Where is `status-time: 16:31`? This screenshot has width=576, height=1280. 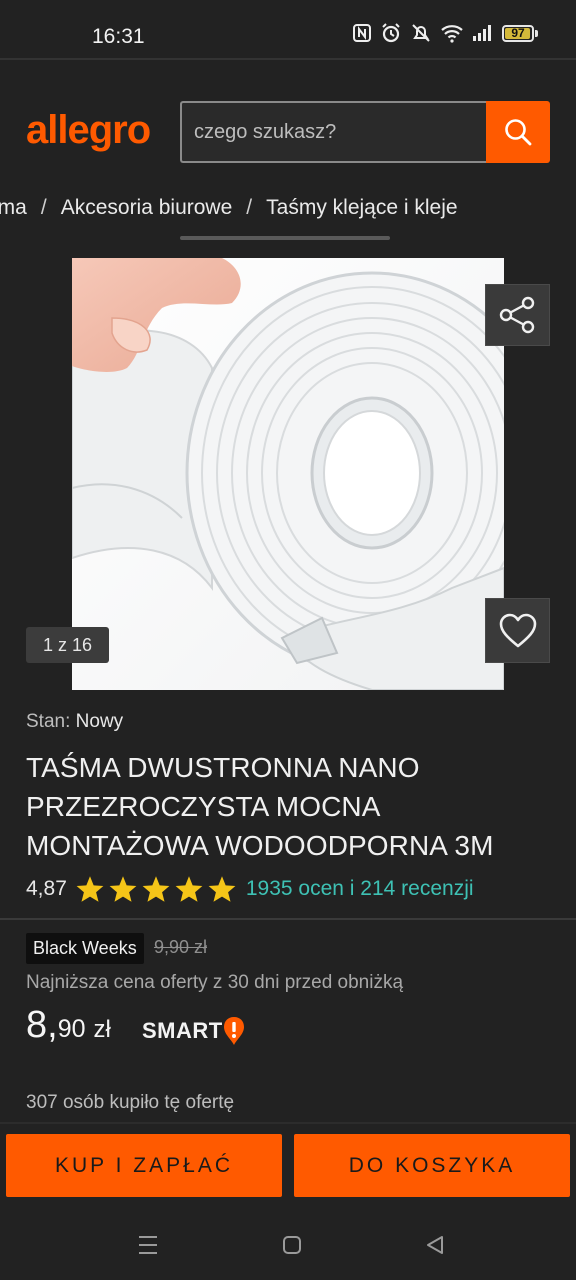
status-time: 16:31 is located at coordinates (118, 36).